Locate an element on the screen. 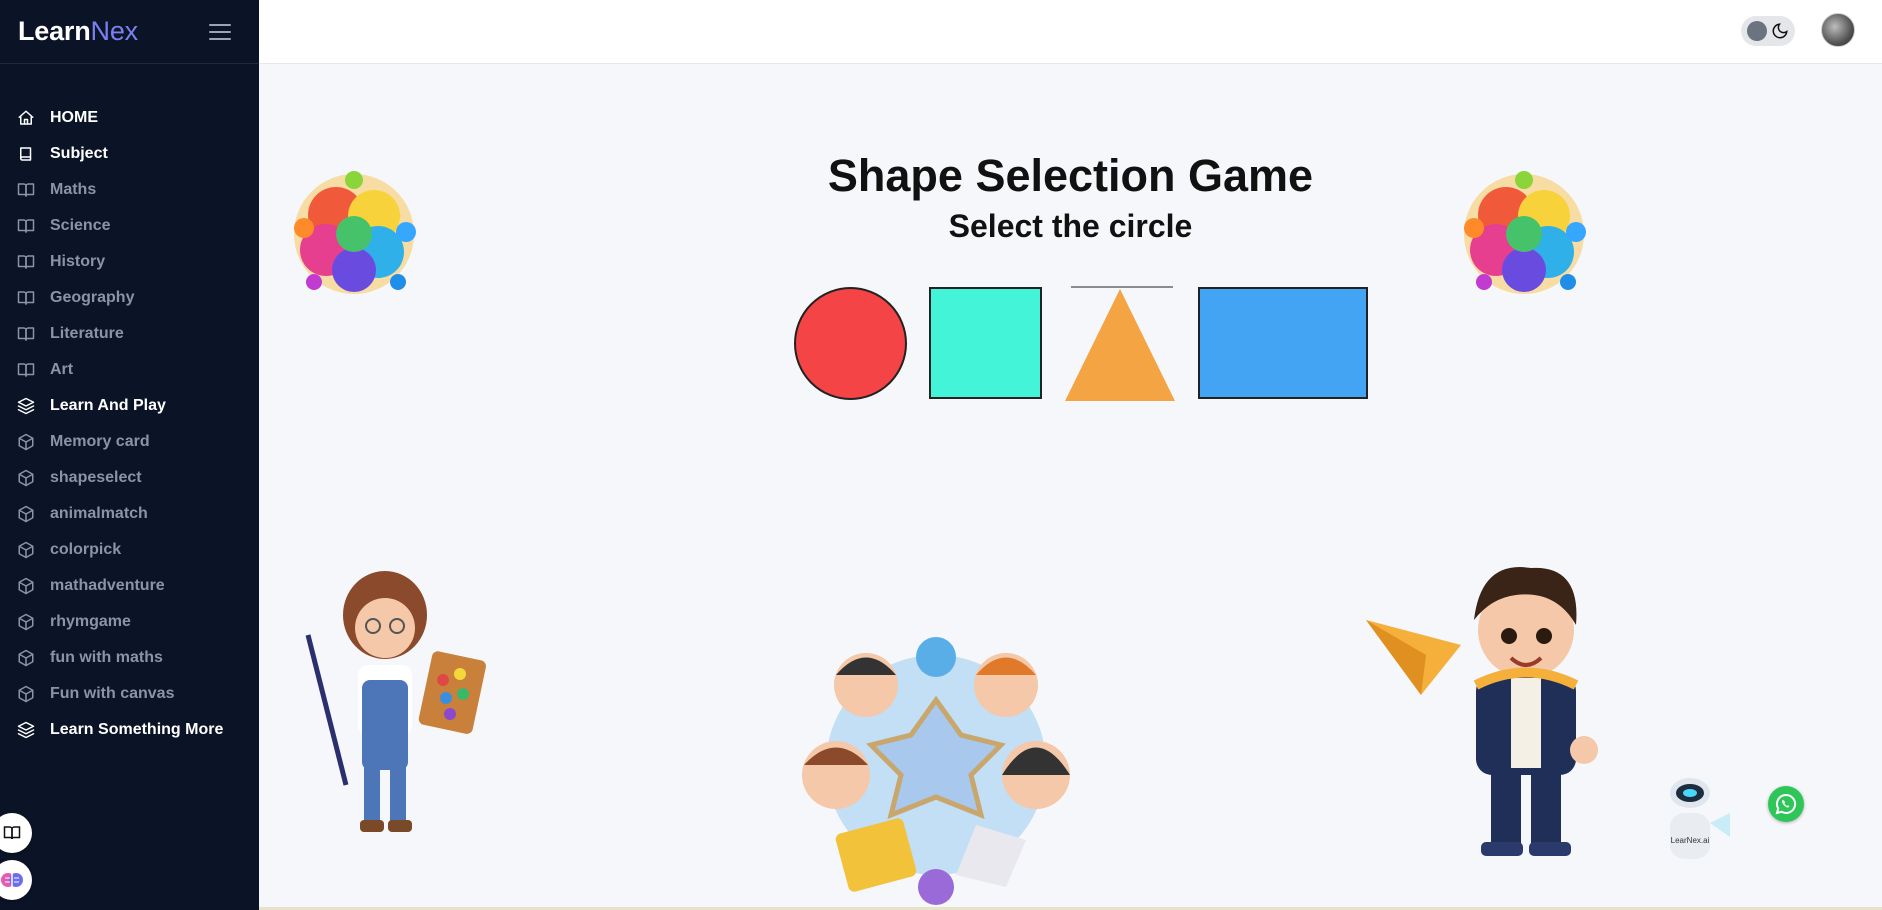 The height and width of the screenshot is (910, 1882). user-avatar is located at coordinates (1838, 30).